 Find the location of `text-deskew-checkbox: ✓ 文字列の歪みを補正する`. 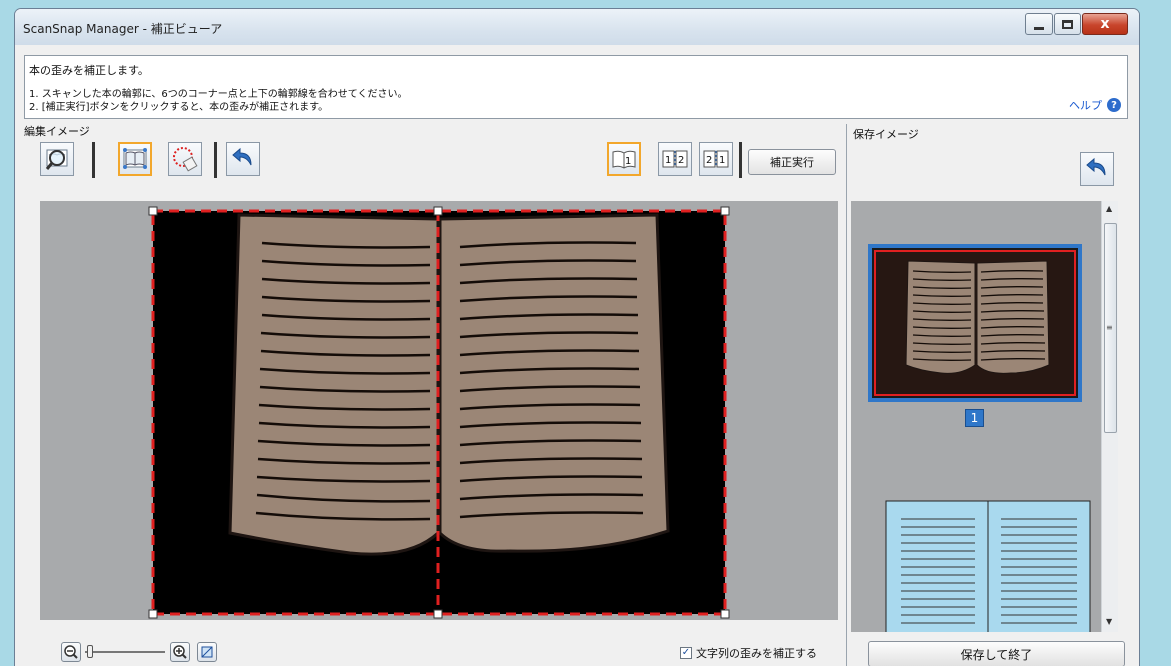

text-deskew-checkbox: ✓ 文字列の歪みを補正する is located at coordinates (748, 653).